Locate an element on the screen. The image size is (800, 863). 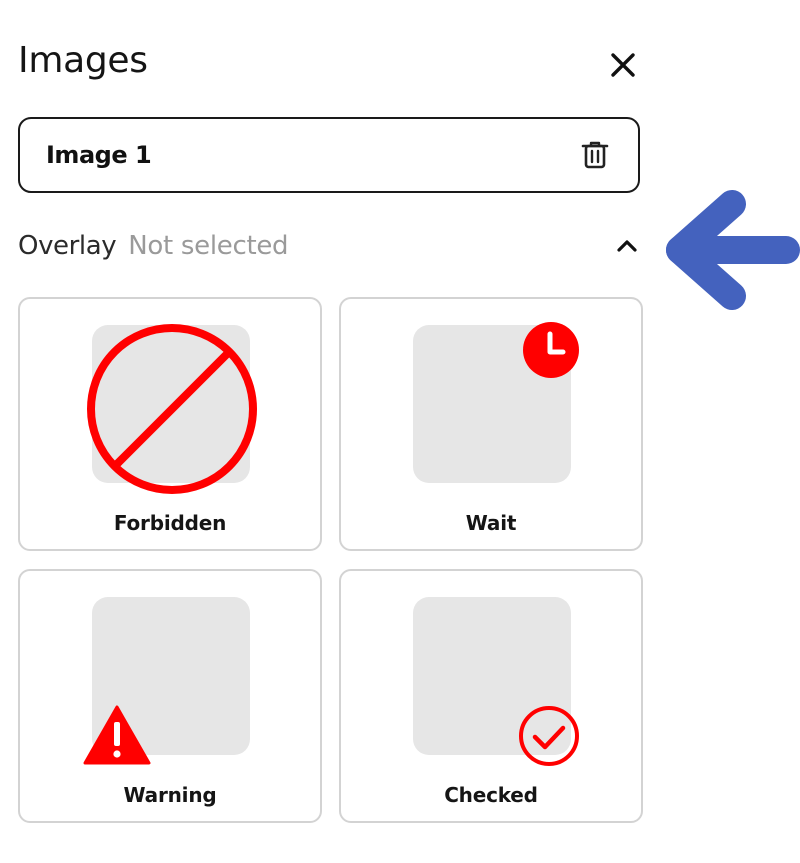
check-circle-icon is located at coordinates (549, 736).